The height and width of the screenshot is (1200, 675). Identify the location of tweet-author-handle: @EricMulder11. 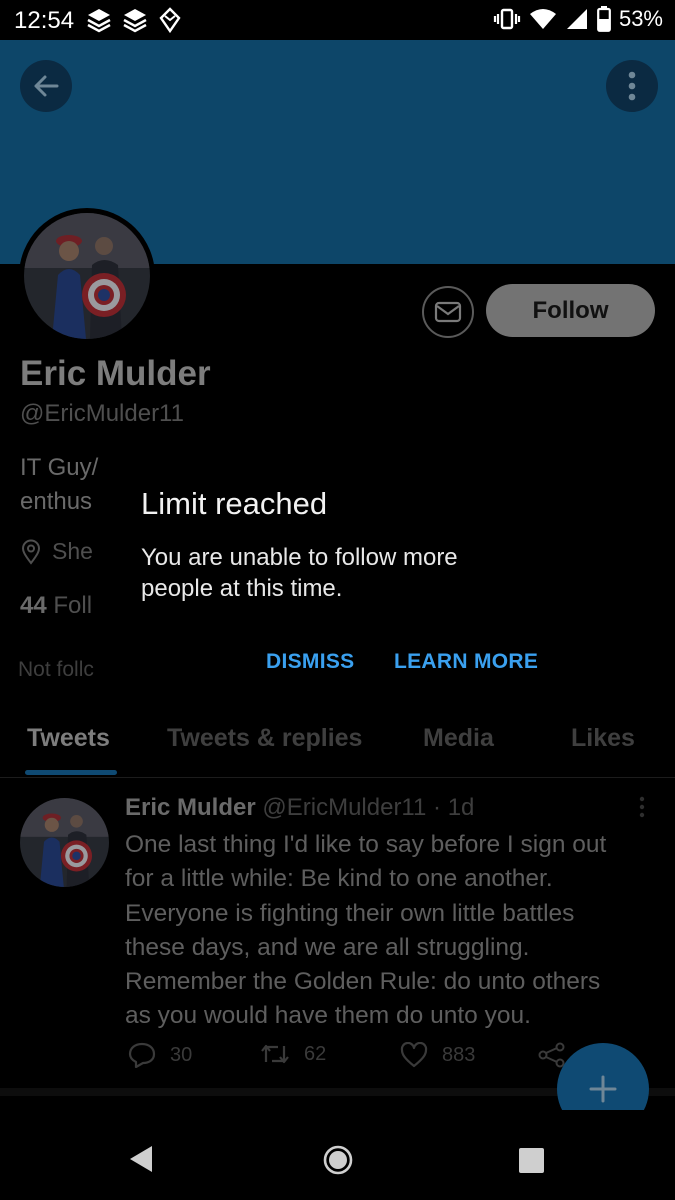
(344, 807).